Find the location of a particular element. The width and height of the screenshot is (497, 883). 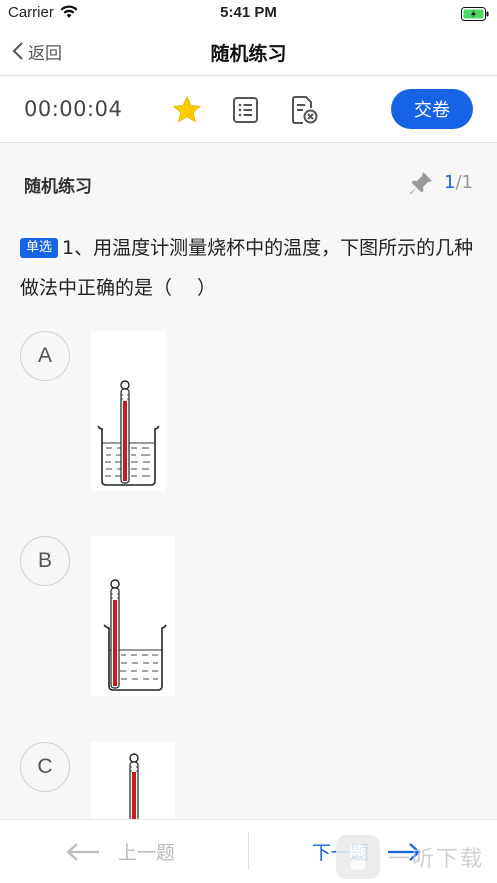

option-a-button: A is located at coordinates (45, 356).